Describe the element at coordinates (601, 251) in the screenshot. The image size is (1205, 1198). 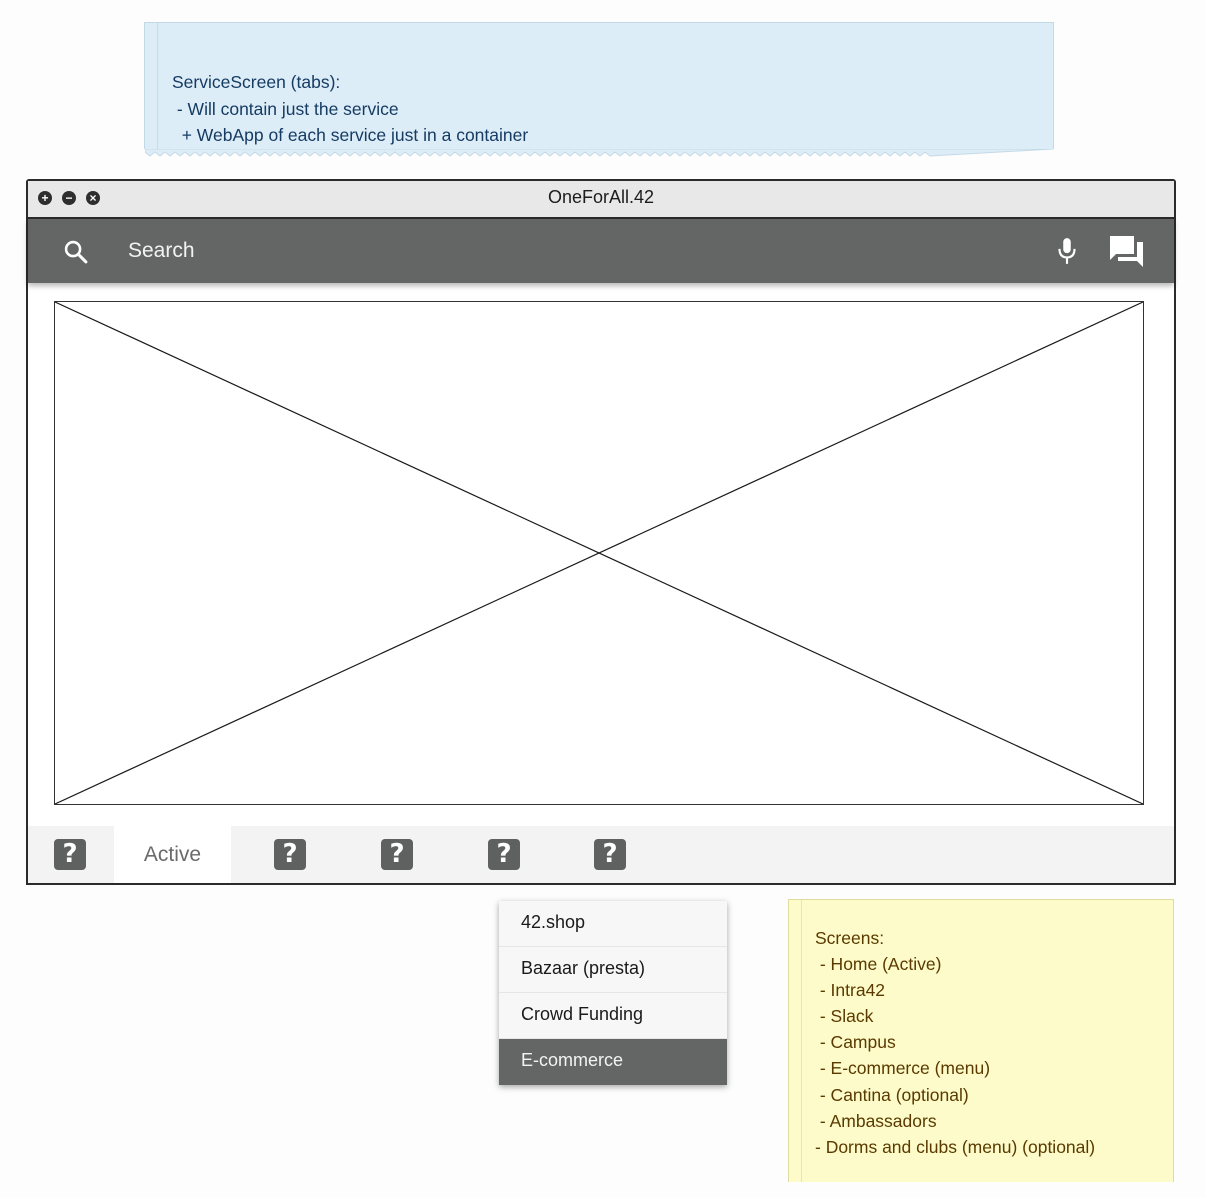
I see `search-app-bar: Search` at that location.